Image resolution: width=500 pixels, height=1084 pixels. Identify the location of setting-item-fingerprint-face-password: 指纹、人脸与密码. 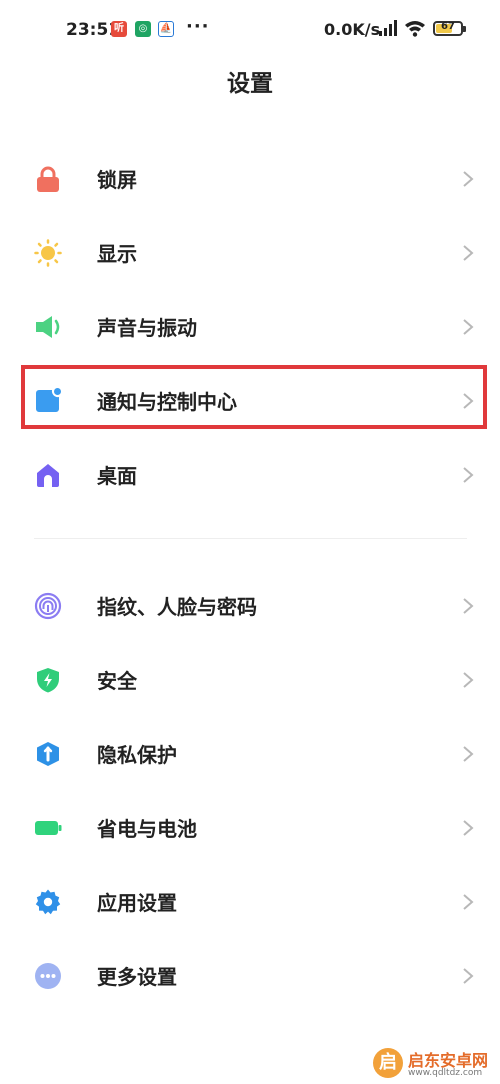
(250, 606).